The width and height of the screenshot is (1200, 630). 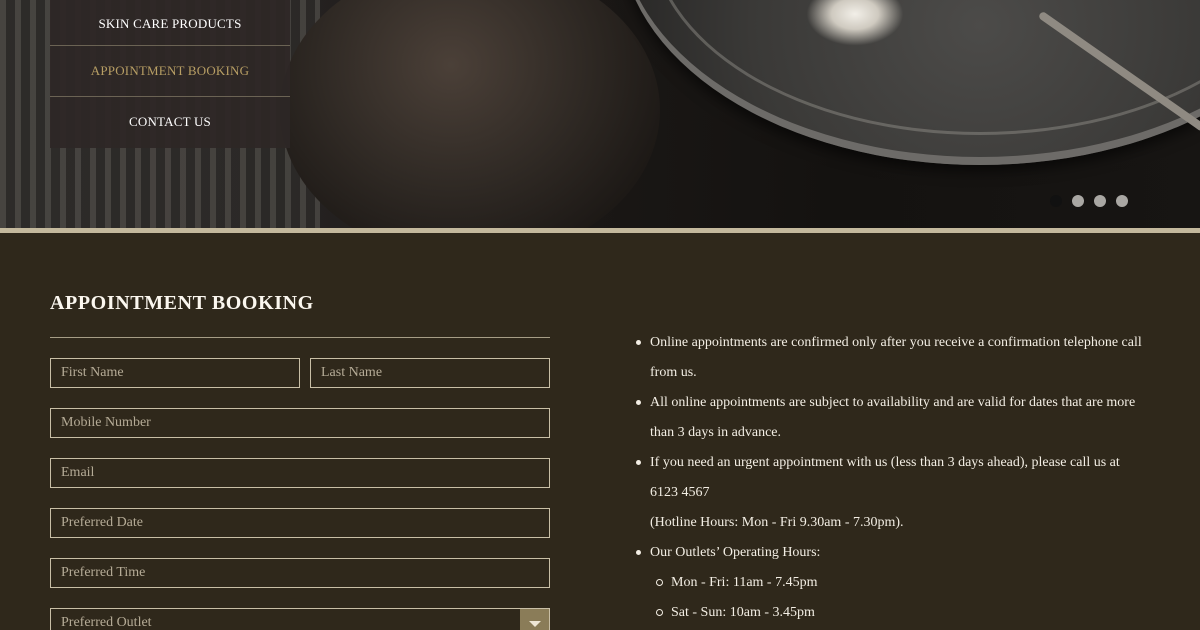 I want to click on menu-item-skin-care-products: SKIN CARE PRODUCTS, so click(x=170, y=23).